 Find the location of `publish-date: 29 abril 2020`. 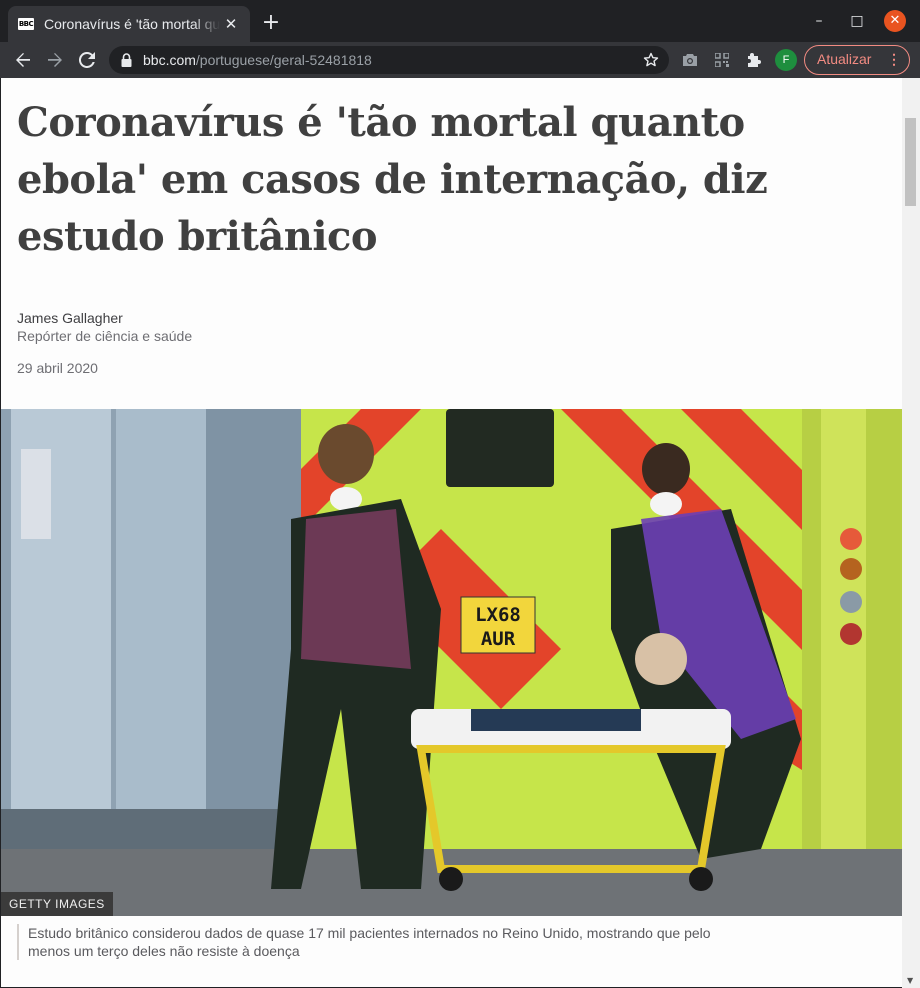

publish-date: 29 abril 2020 is located at coordinates (57, 368).